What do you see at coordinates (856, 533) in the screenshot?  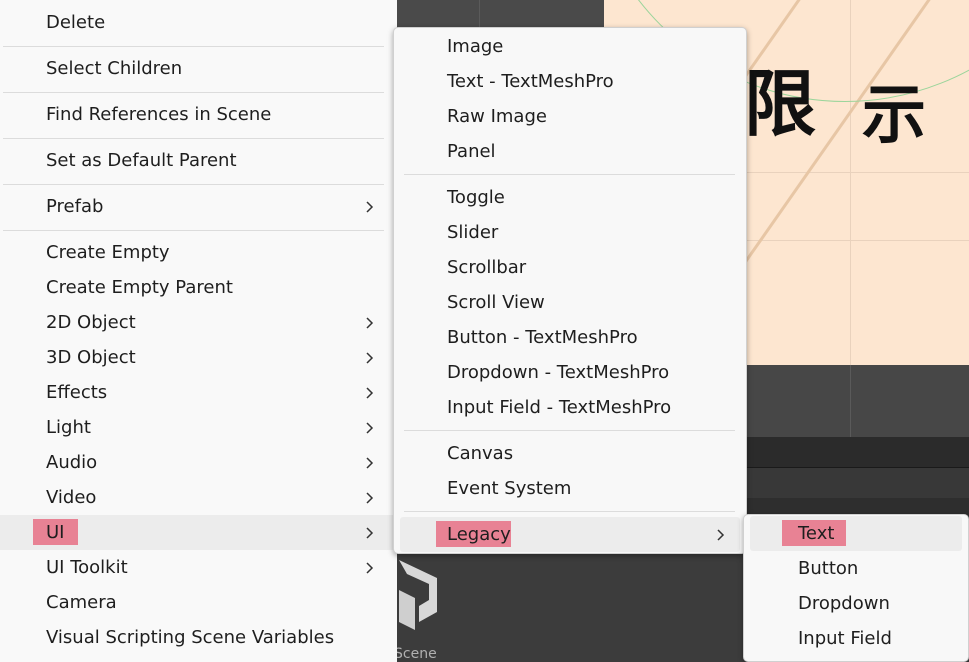 I see `menu-item-legacy-text: Text` at bounding box center [856, 533].